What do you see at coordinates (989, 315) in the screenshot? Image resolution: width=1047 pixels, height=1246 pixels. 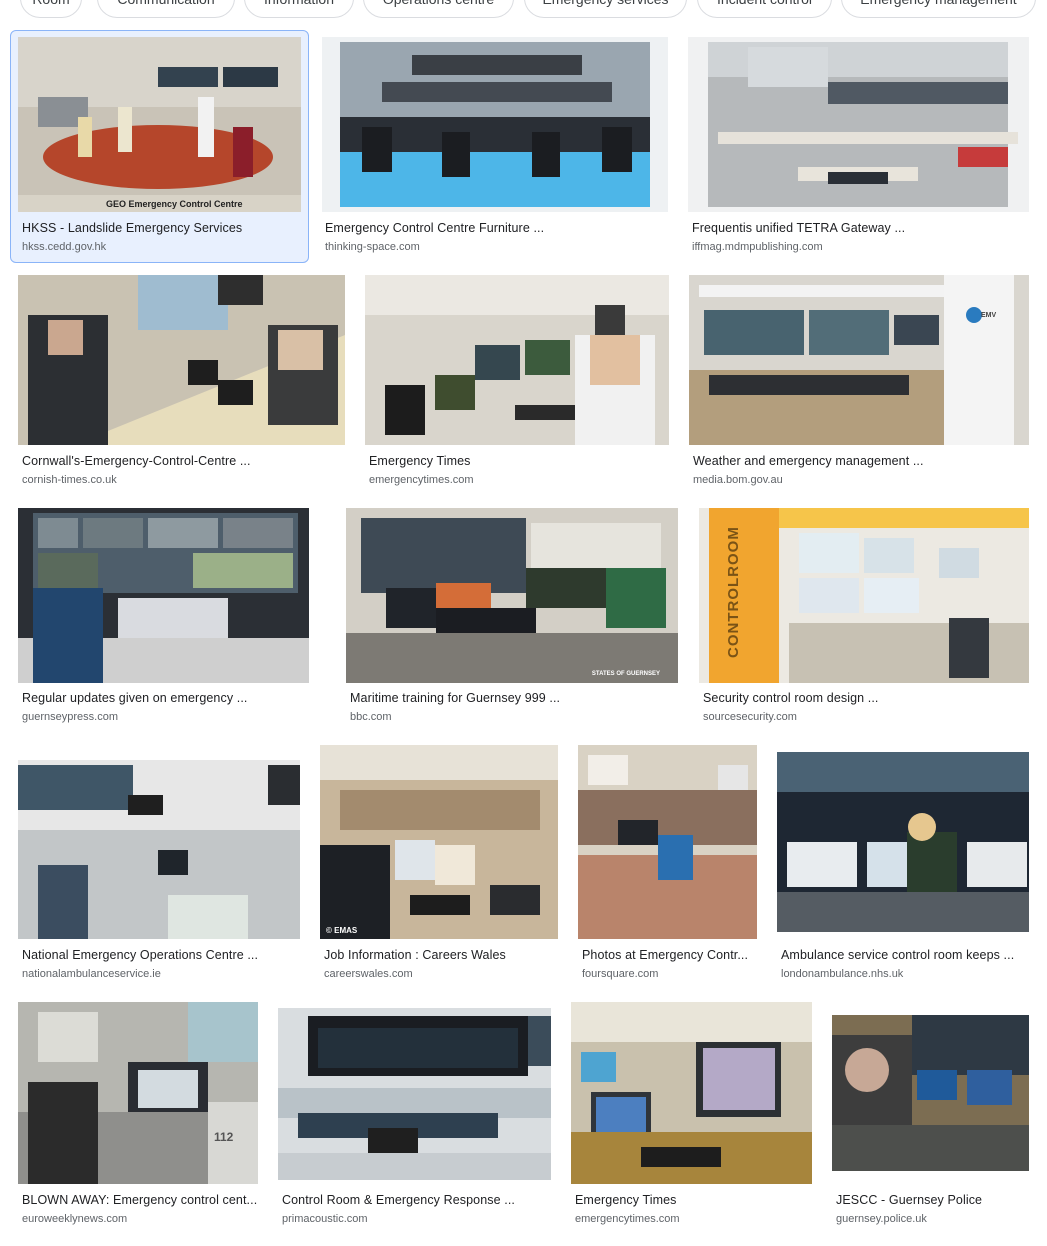 I see `logo-text: EMV` at bounding box center [989, 315].